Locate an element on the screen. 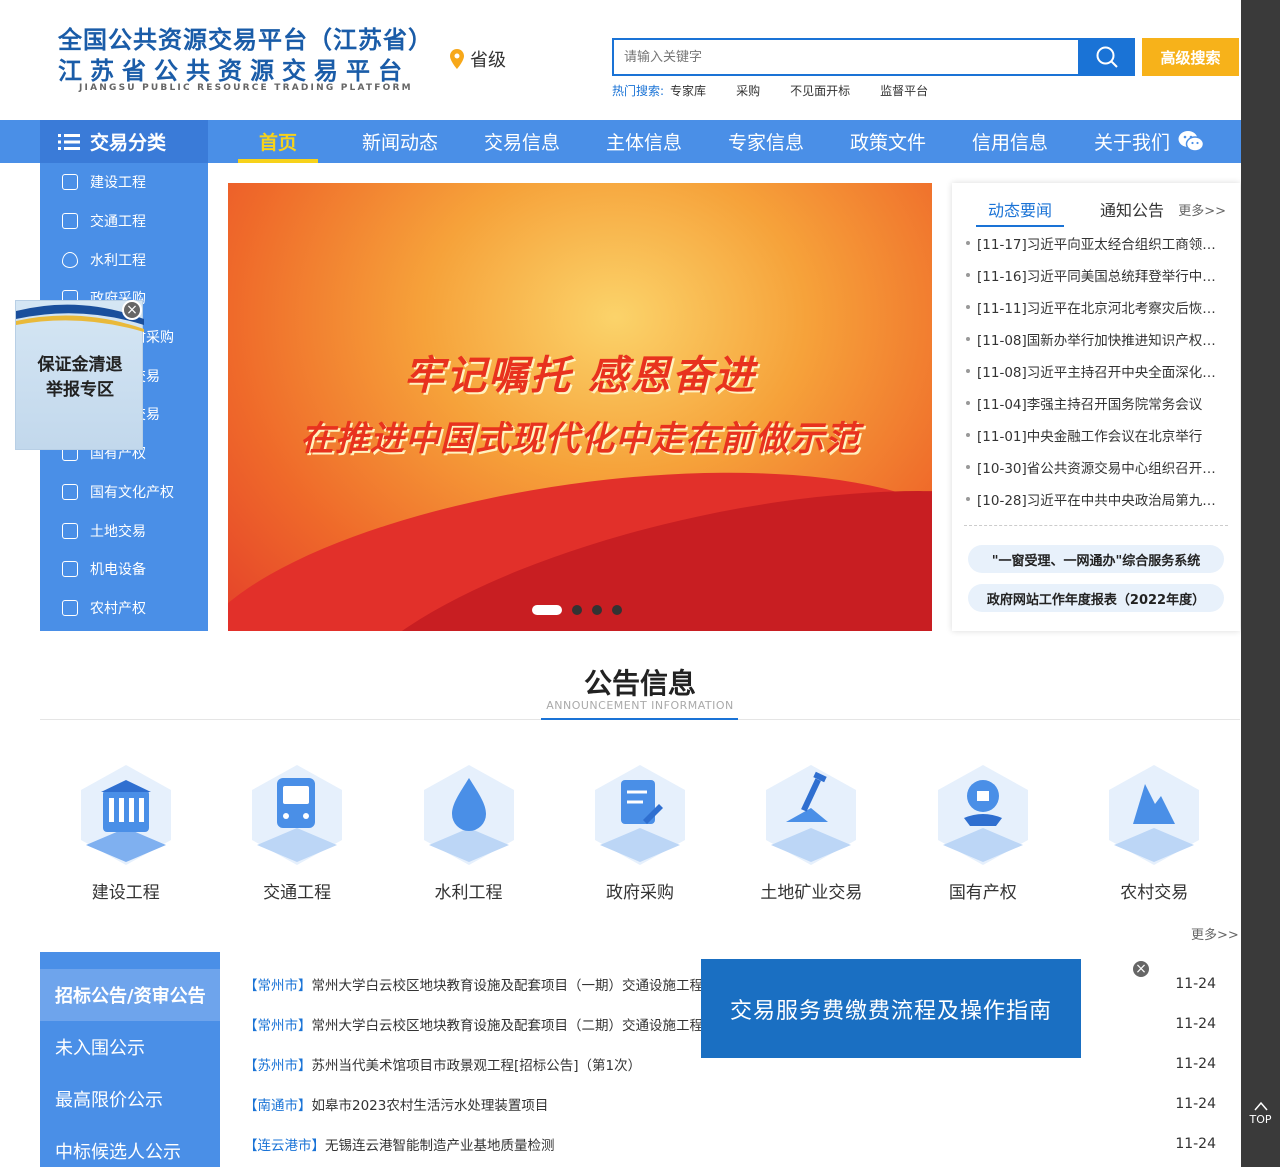 This screenshot has width=1280, height=1167. section-title: 公告信息 is located at coordinates (639, 683).